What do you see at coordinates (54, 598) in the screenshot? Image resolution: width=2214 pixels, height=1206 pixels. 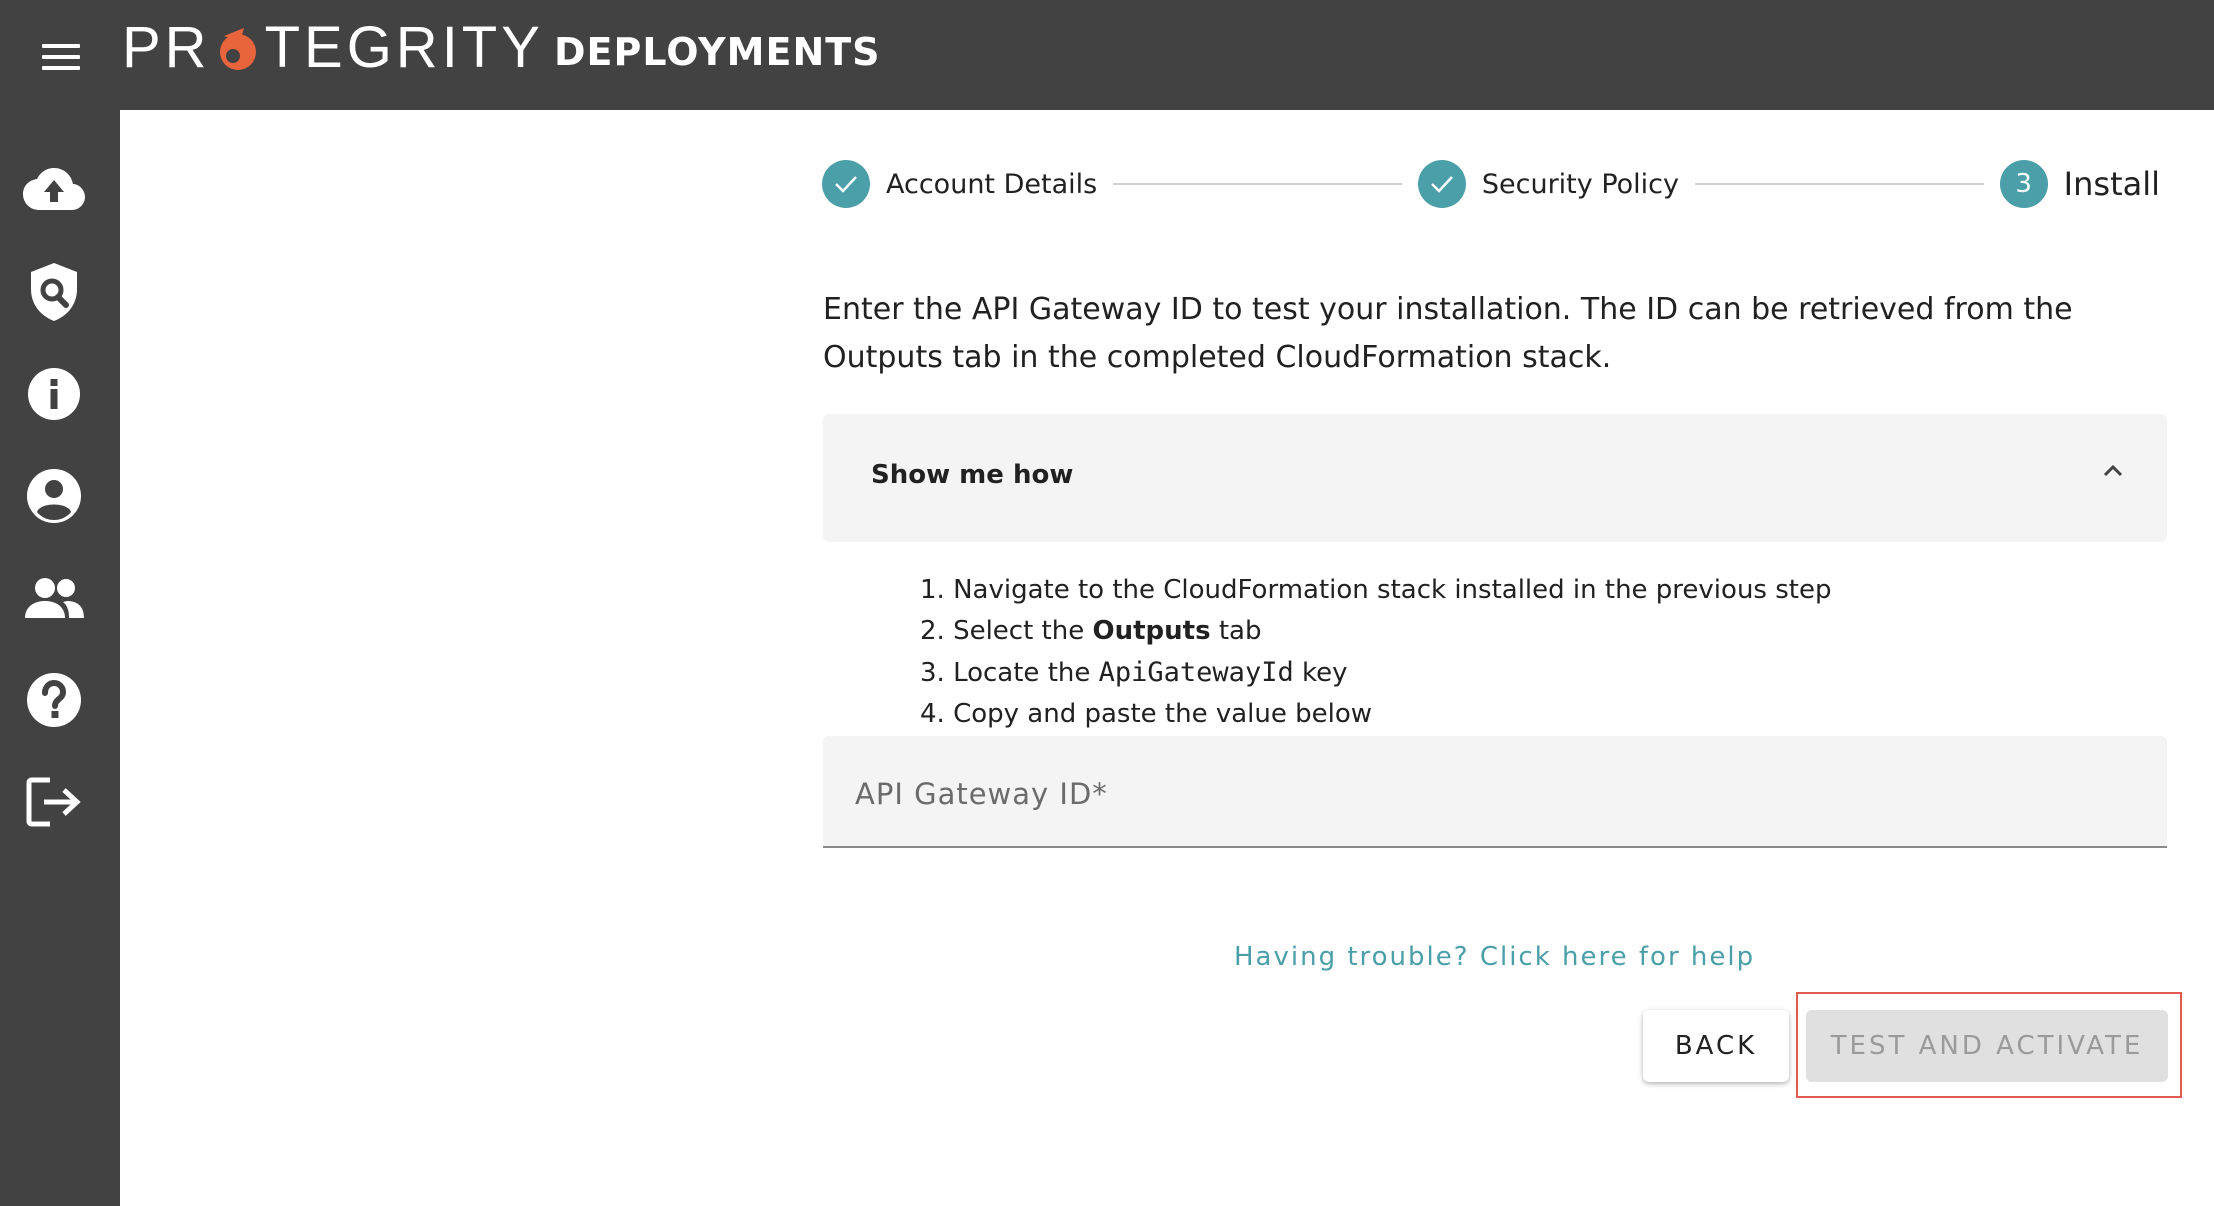 I see `group-icon` at bounding box center [54, 598].